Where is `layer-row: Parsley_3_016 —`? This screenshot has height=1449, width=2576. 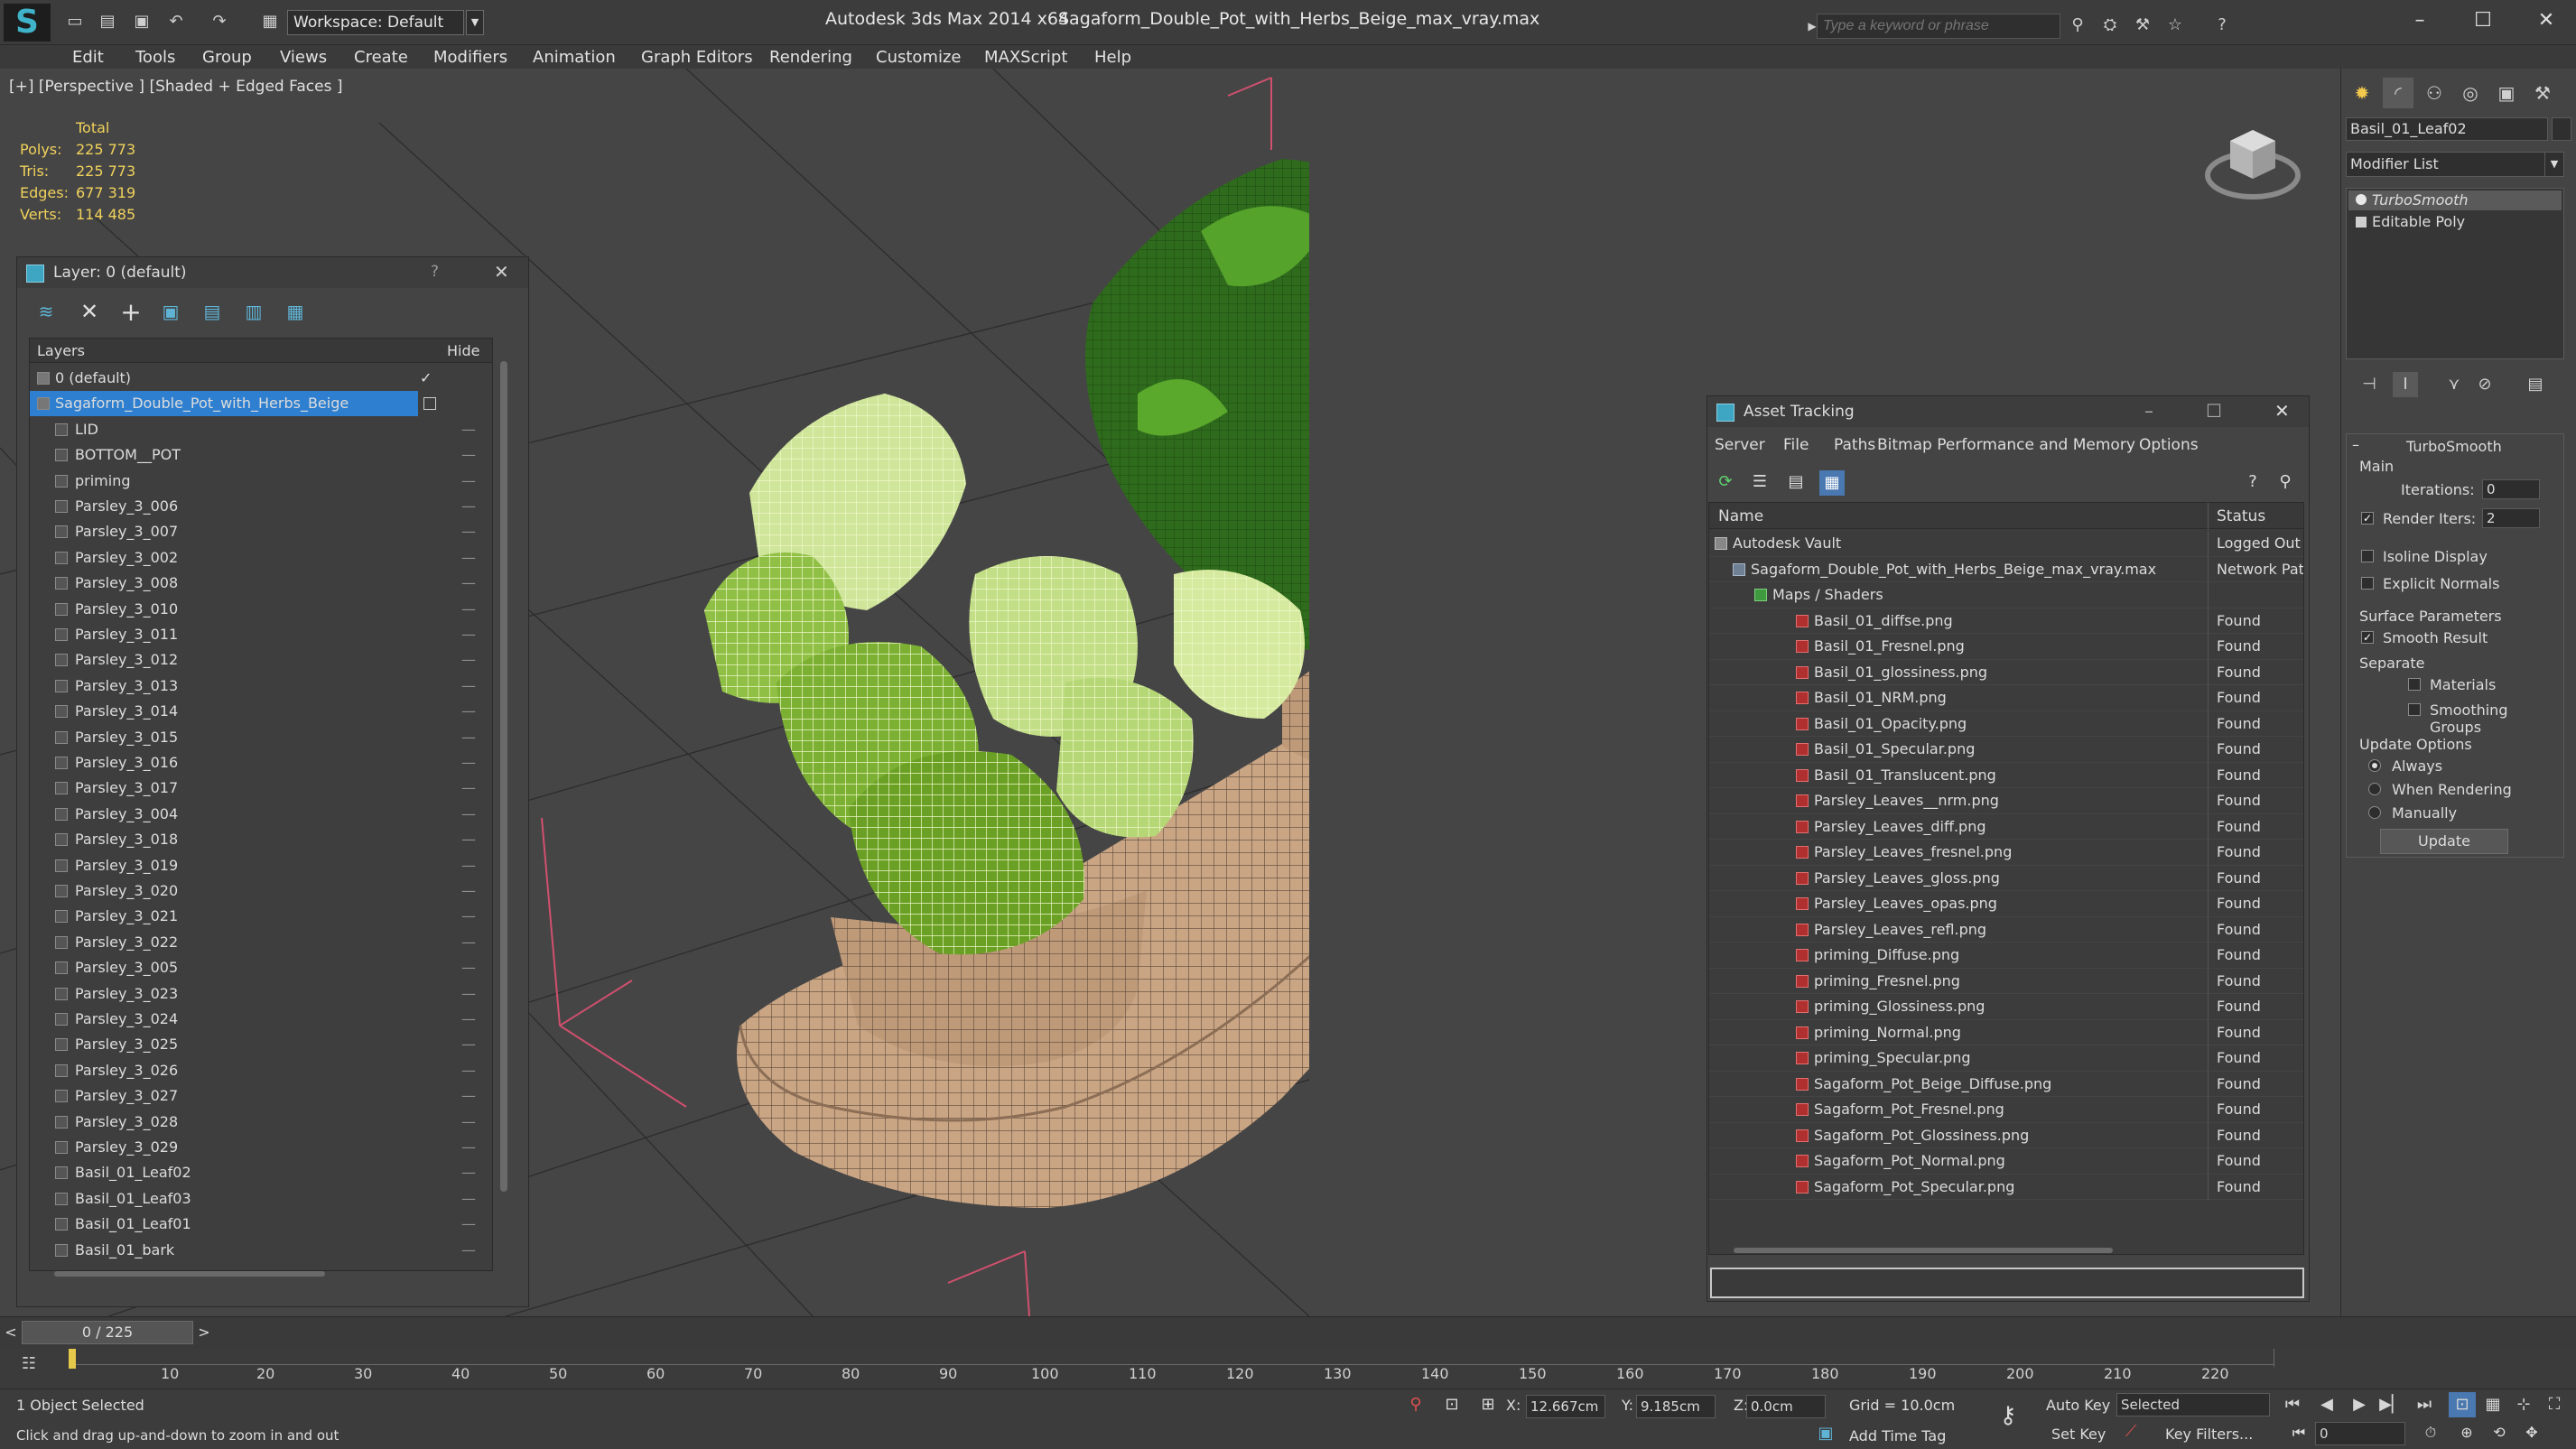
layer-row: Parsley_3_016 — is located at coordinates (261, 763).